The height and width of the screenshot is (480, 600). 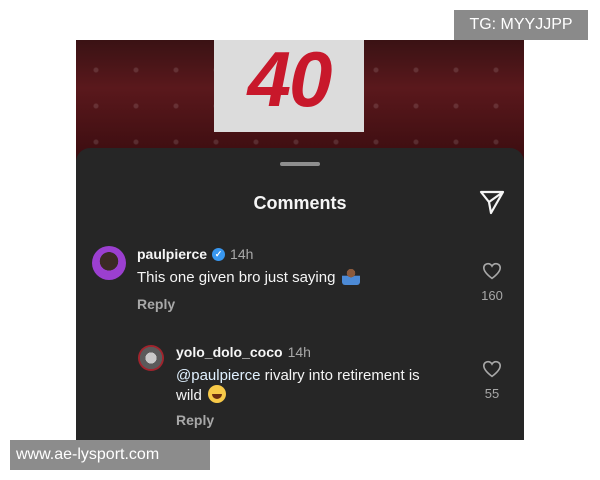 What do you see at coordinates (172, 254) in the screenshot?
I see `username: paulpierce` at bounding box center [172, 254].